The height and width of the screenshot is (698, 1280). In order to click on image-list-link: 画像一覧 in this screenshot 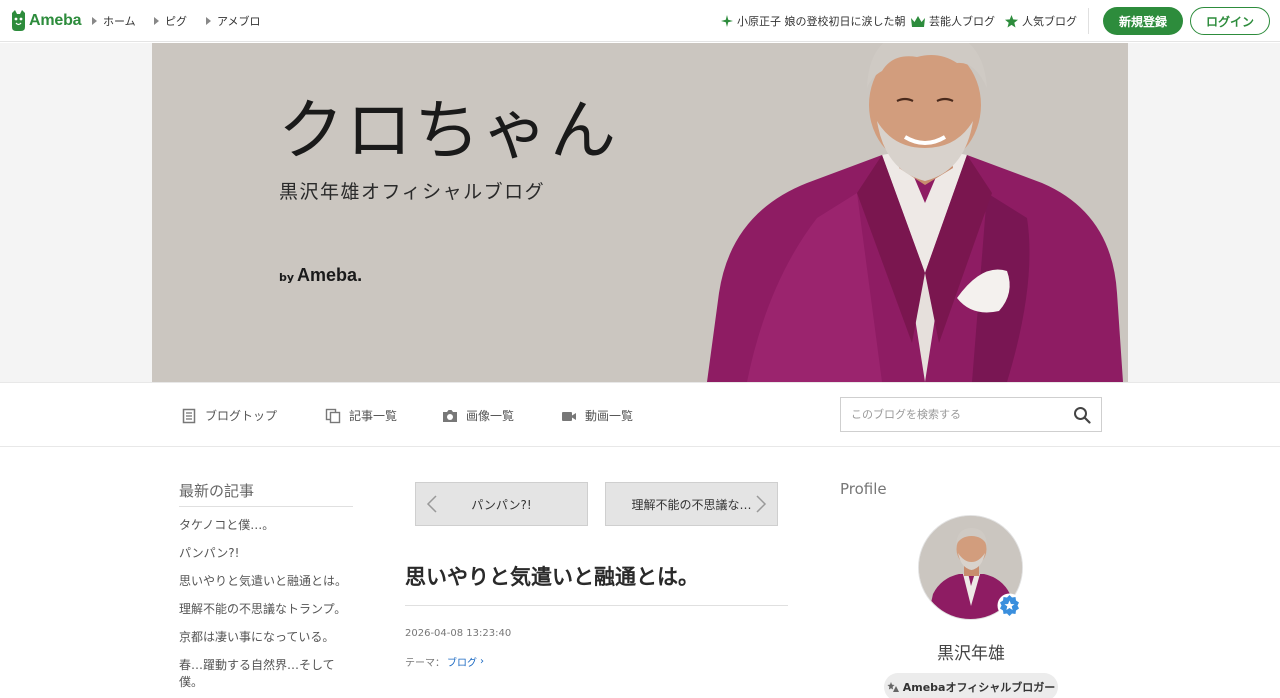, I will do `click(478, 415)`.